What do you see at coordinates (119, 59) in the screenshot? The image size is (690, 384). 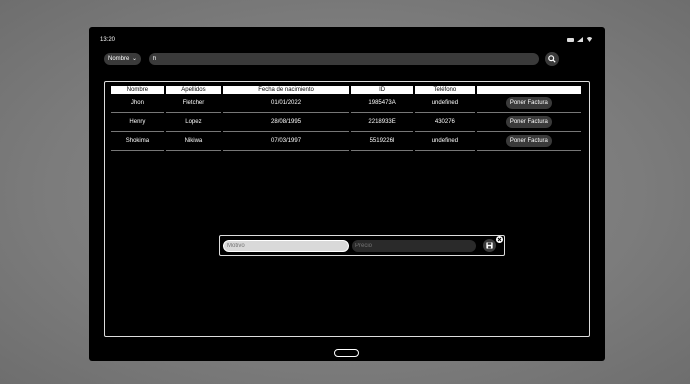 I see `filter-select-value: Nombre` at bounding box center [119, 59].